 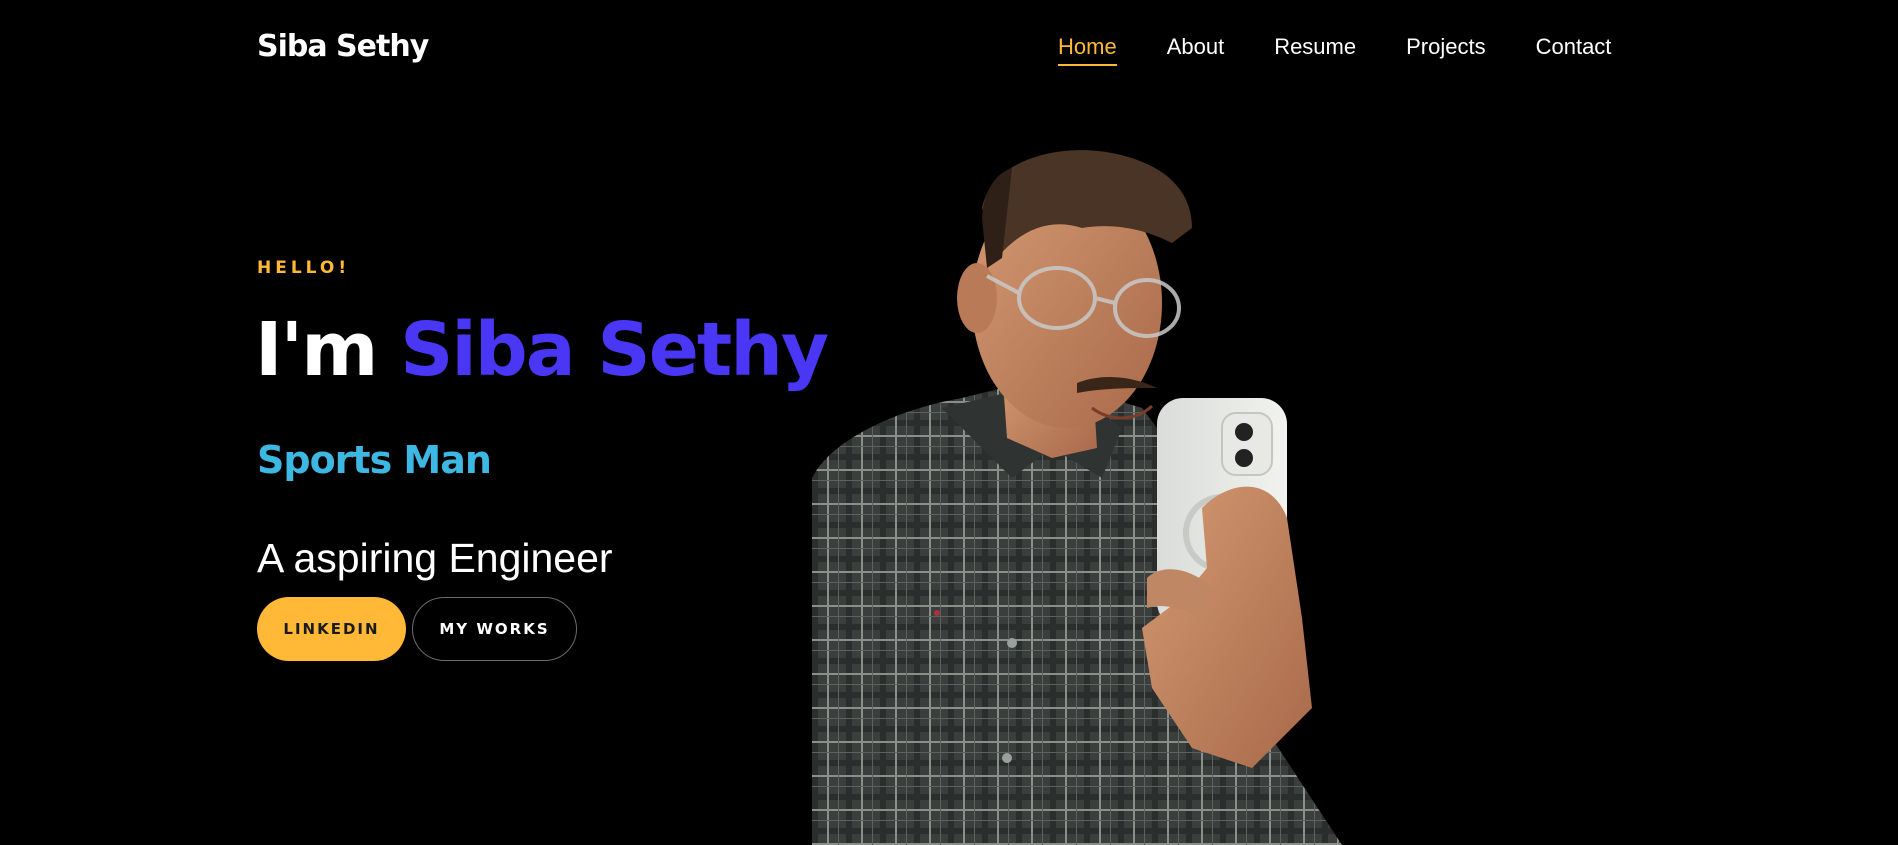 I want to click on nav-home: Home, so click(x=1087, y=48).